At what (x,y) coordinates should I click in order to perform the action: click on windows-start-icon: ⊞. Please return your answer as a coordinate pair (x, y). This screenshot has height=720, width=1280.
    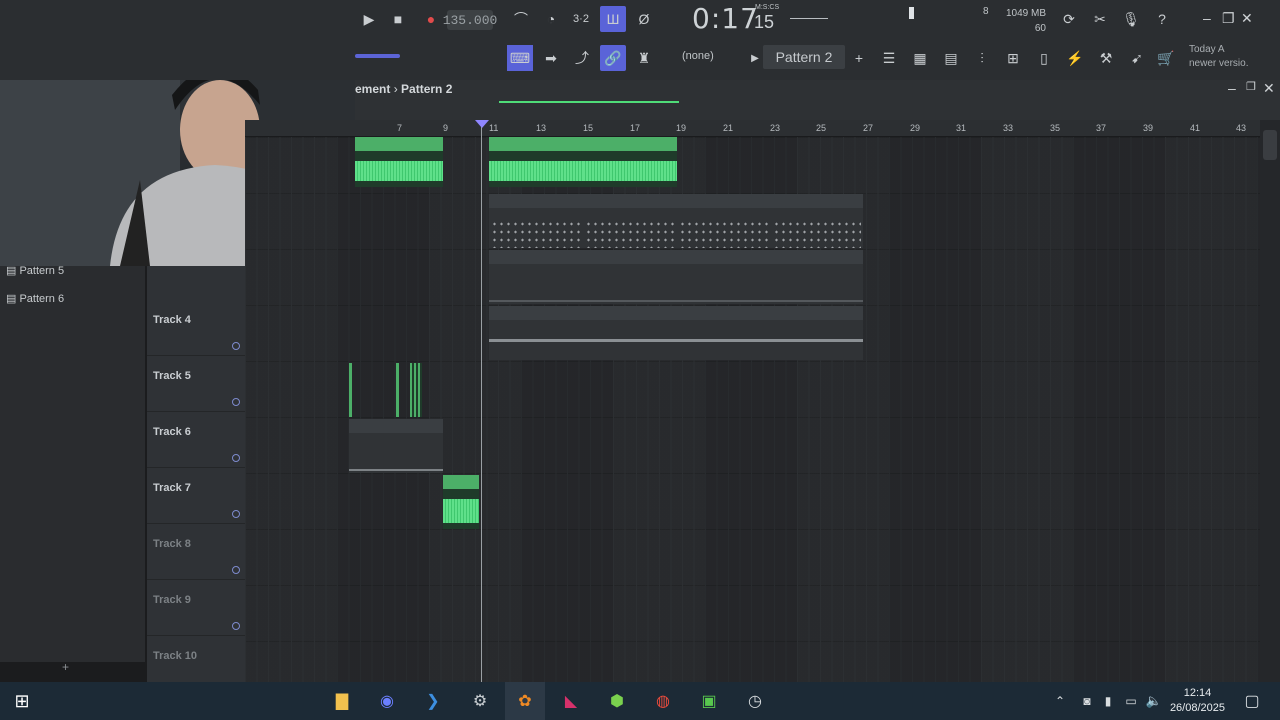
    Looking at the image, I should click on (22, 701).